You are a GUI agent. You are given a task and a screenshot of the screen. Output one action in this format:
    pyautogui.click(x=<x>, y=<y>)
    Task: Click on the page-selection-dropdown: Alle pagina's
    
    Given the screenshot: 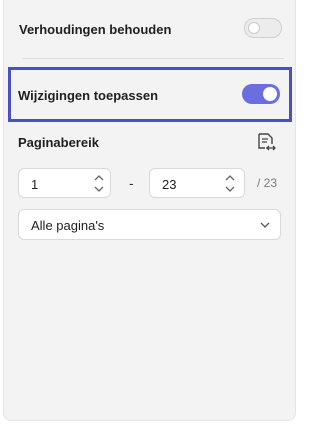 What is the action you would take?
    pyautogui.click(x=149, y=224)
    